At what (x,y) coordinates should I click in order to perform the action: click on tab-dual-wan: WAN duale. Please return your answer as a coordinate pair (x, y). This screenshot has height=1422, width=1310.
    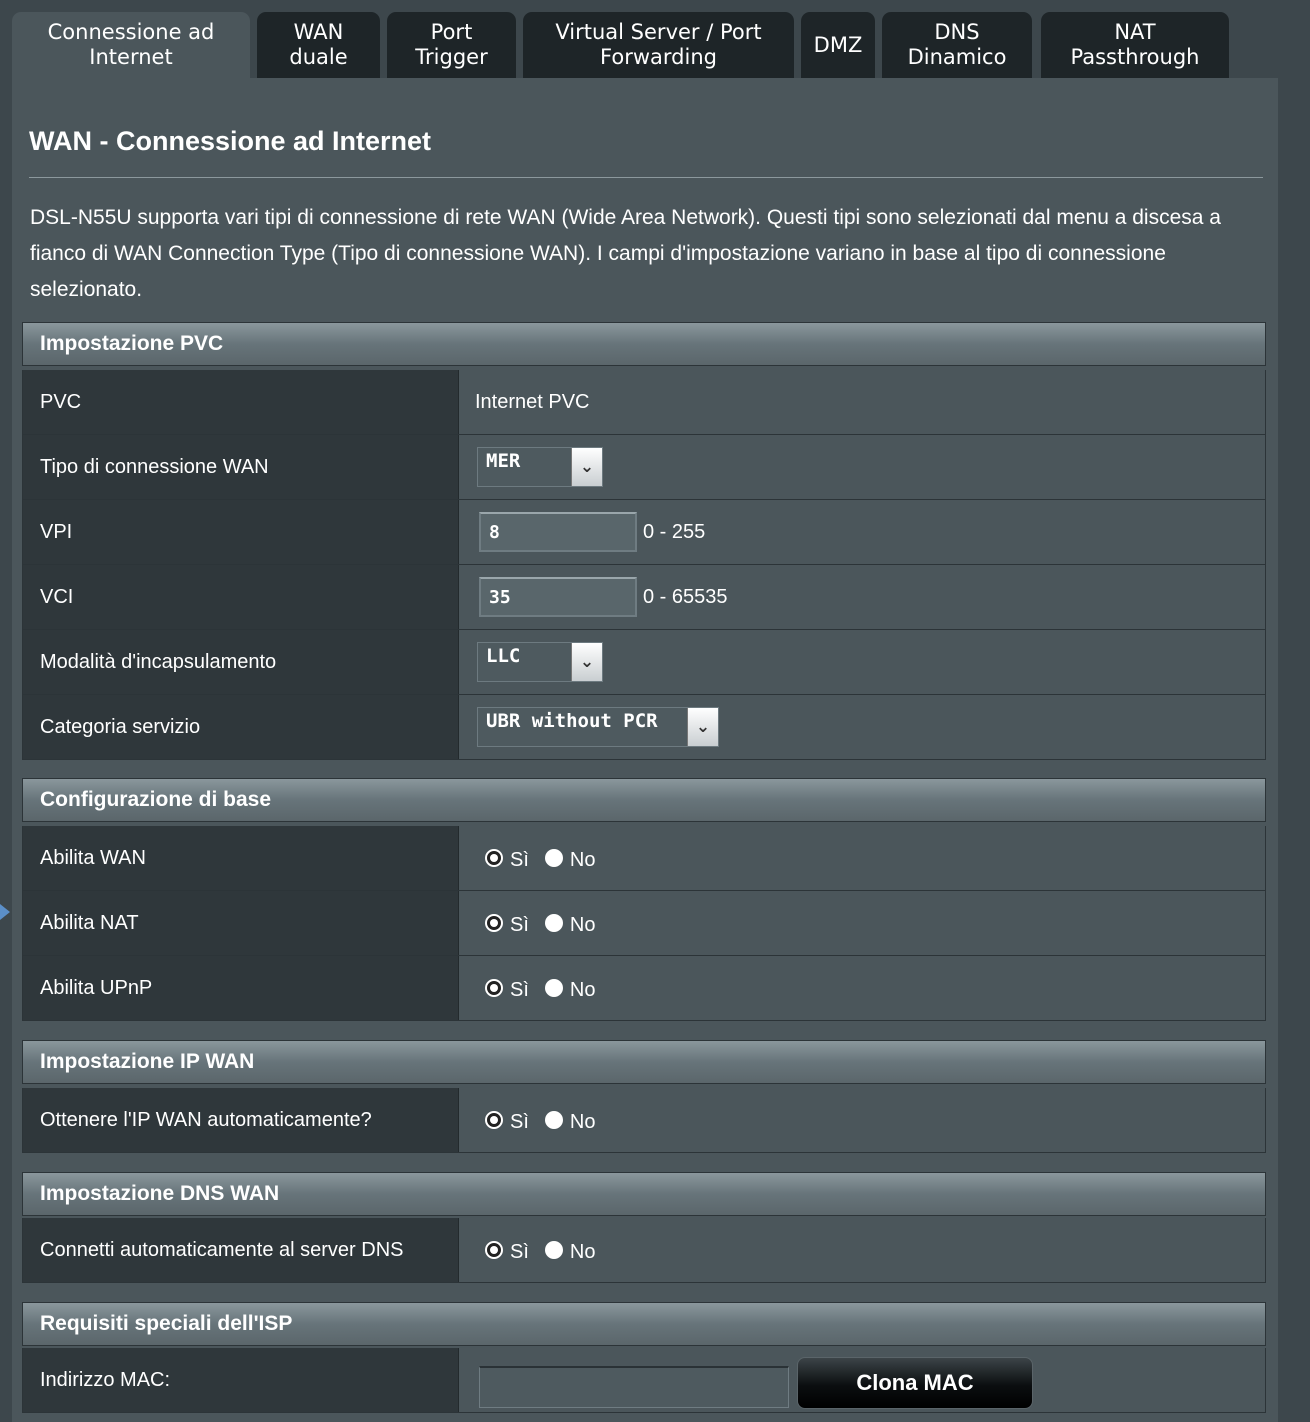
    Looking at the image, I should click on (318, 45).